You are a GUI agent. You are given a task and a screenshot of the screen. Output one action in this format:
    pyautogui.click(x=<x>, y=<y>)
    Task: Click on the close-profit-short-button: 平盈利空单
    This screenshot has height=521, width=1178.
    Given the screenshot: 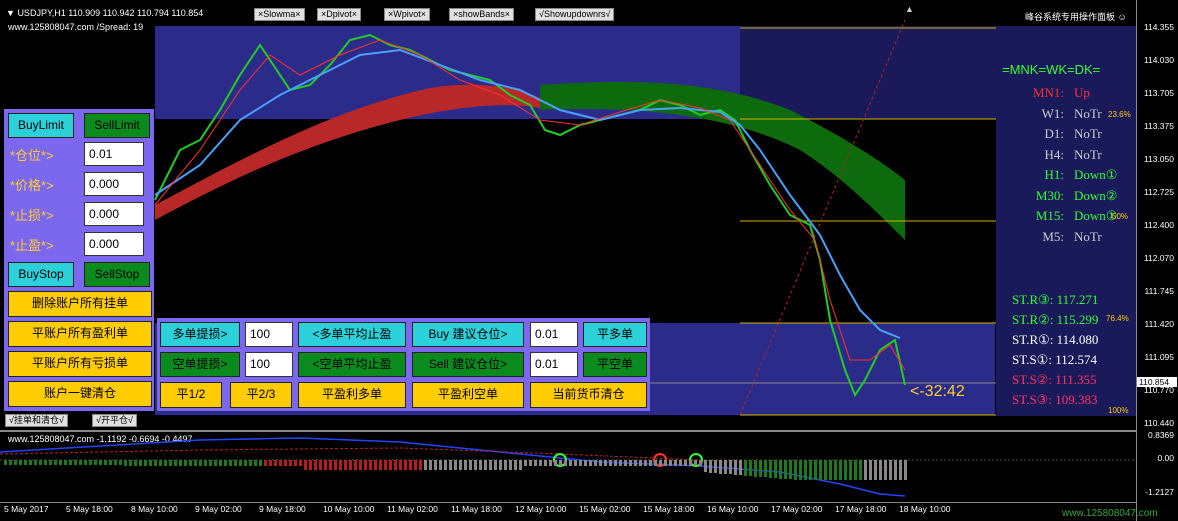 What is the action you would take?
    pyautogui.click(x=468, y=395)
    